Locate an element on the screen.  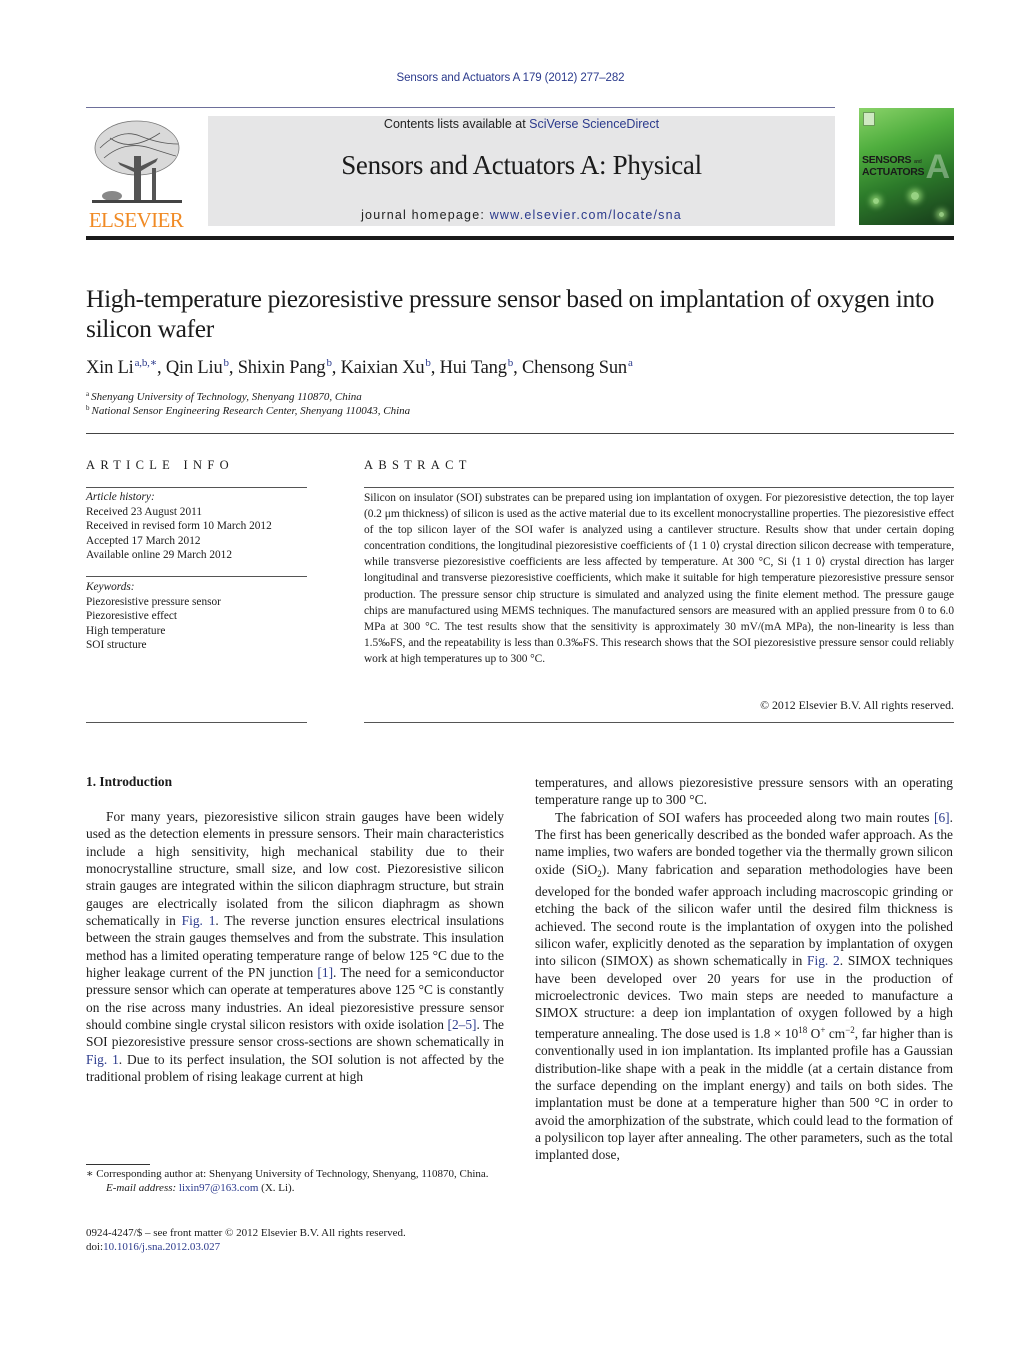
reference-2-5-link: [2–5] is located at coordinates (462, 1024).